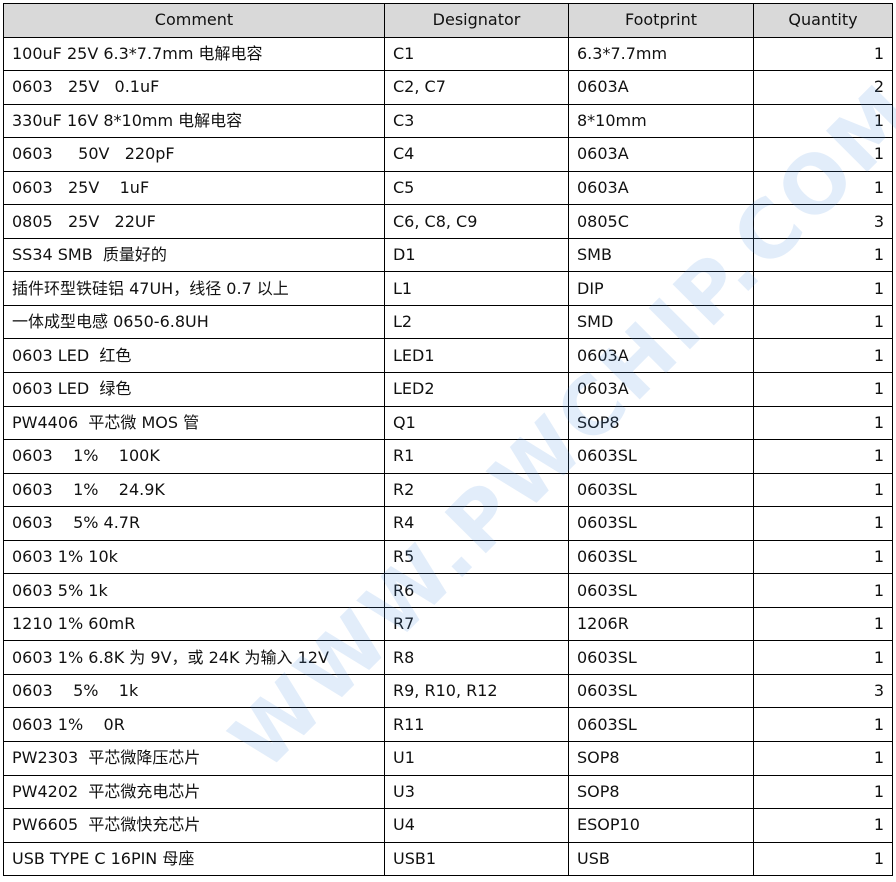 Image resolution: width=896 pixels, height=882 pixels. What do you see at coordinates (476, 590) in the screenshot?
I see `cell-designator: R6` at bounding box center [476, 590].